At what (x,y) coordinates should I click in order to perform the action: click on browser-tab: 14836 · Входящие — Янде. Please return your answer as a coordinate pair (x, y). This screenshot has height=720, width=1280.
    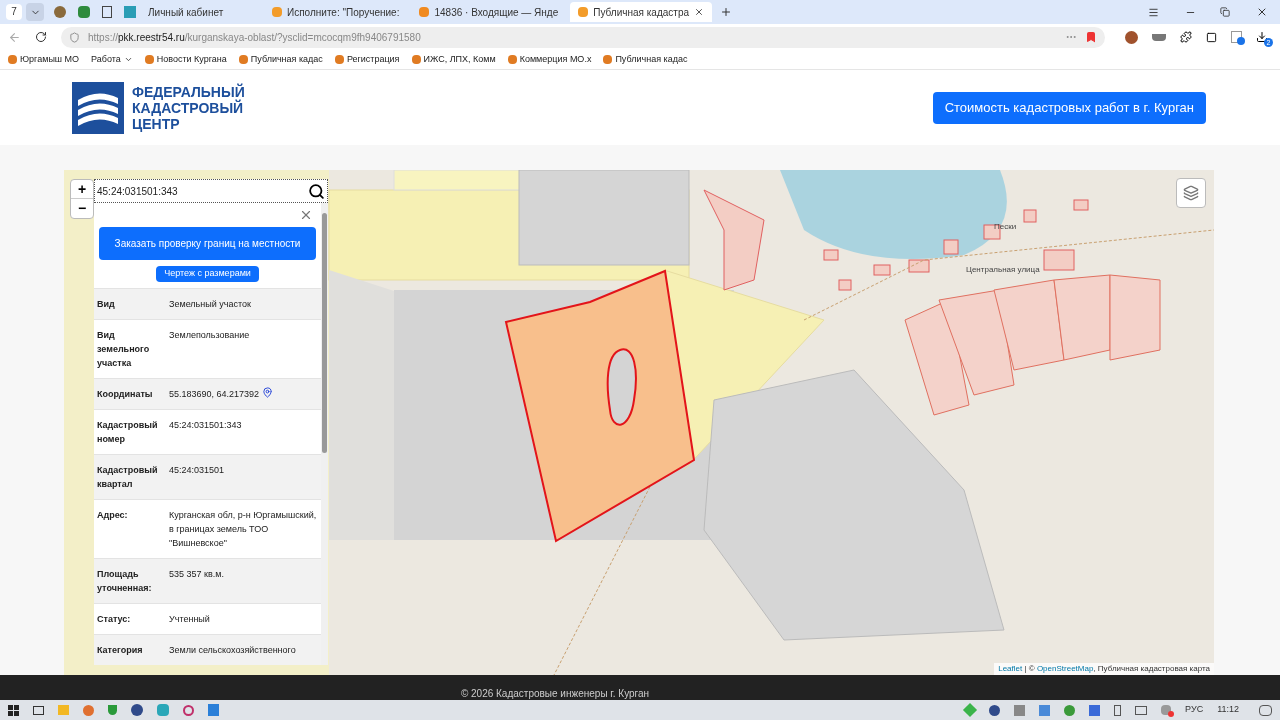
    Looking at the image, I should click on (489, 12).